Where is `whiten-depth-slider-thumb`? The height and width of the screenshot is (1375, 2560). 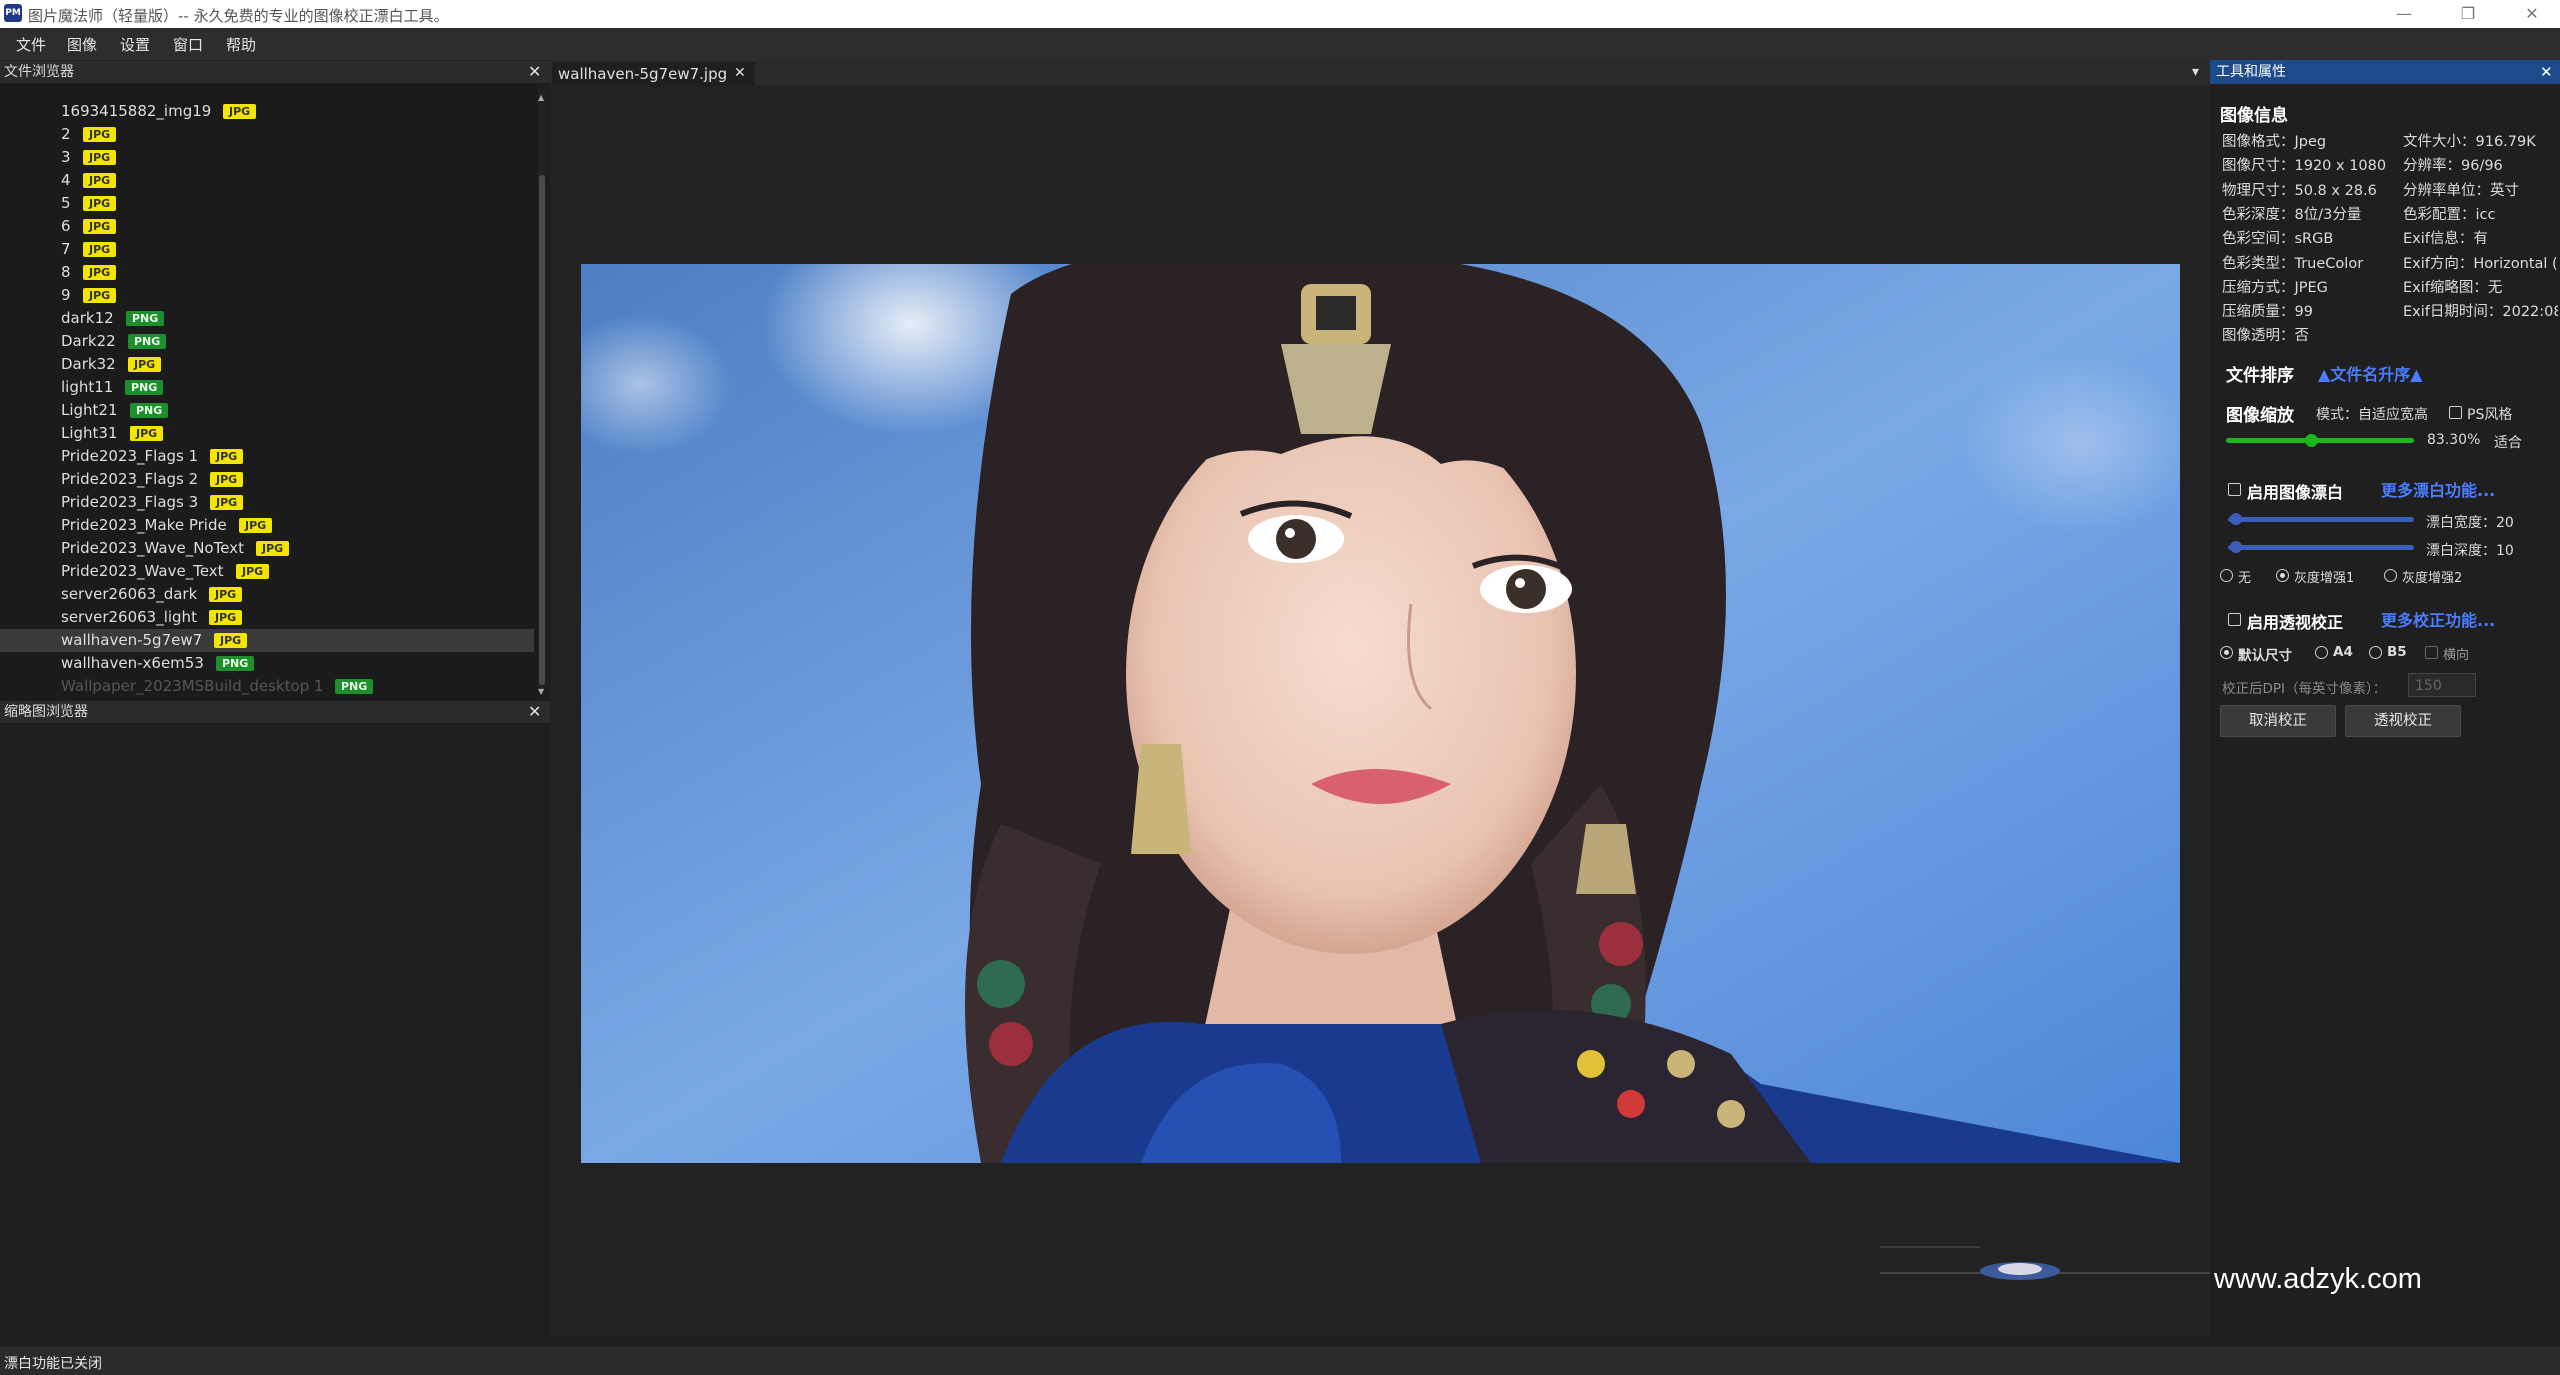 whiten-depth-slider-thumb is located at coordinates (2235, 547).